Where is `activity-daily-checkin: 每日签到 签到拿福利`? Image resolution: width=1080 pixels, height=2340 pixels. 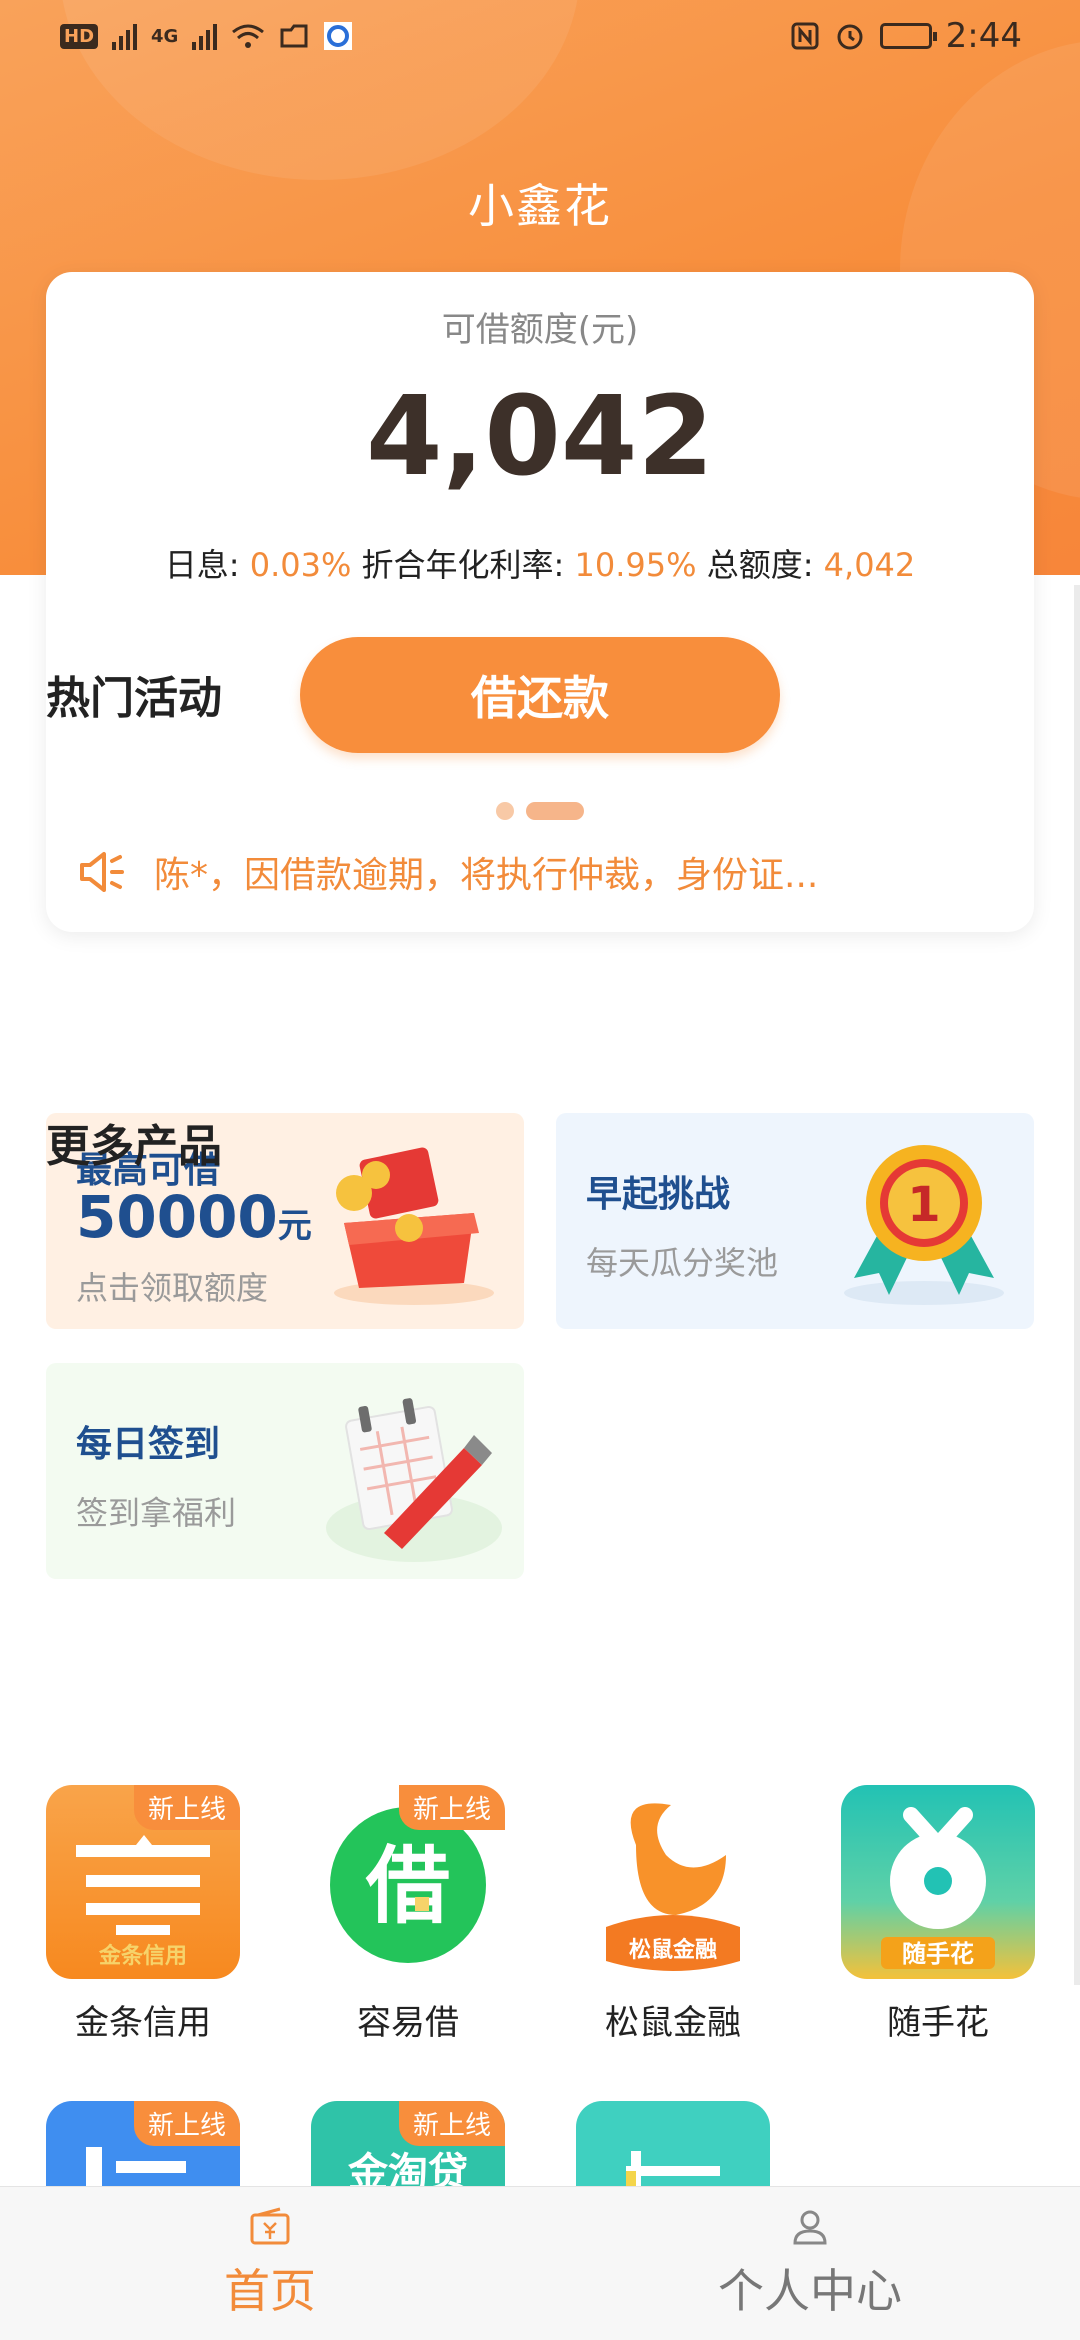 activity-daily-checkin: 每日签到 签到拿福利 is located at coordinates (285, 1471).